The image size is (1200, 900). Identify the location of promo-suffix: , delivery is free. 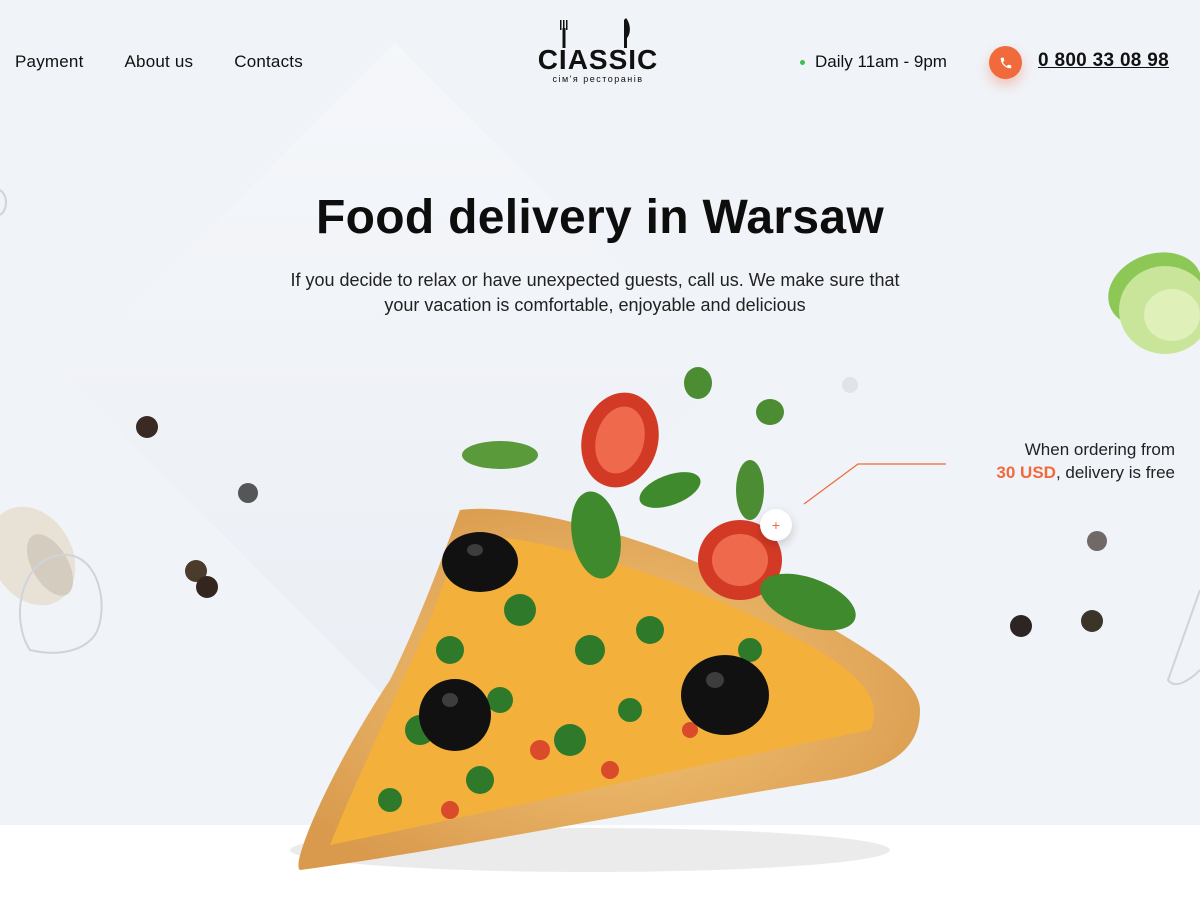
(1115, 472).